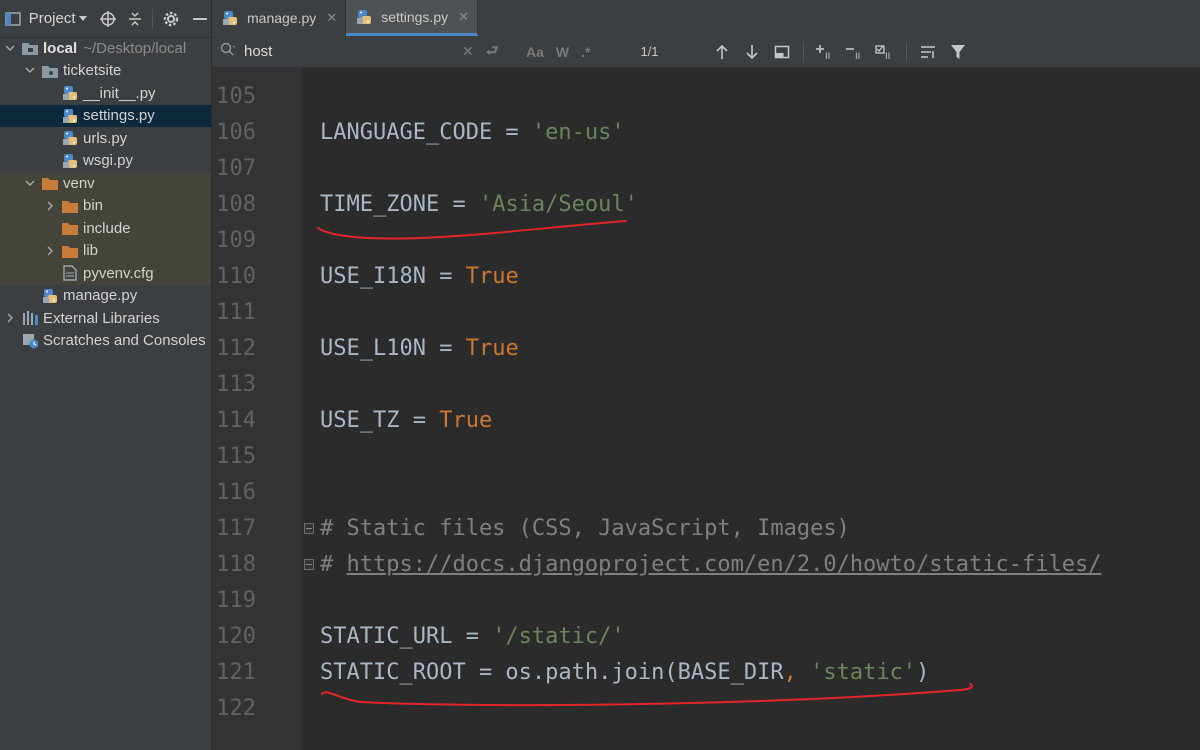 Image resolution: width=1200 pixels, height=750 pixels. I want to click on tree-item: lib, so click(105, 250).